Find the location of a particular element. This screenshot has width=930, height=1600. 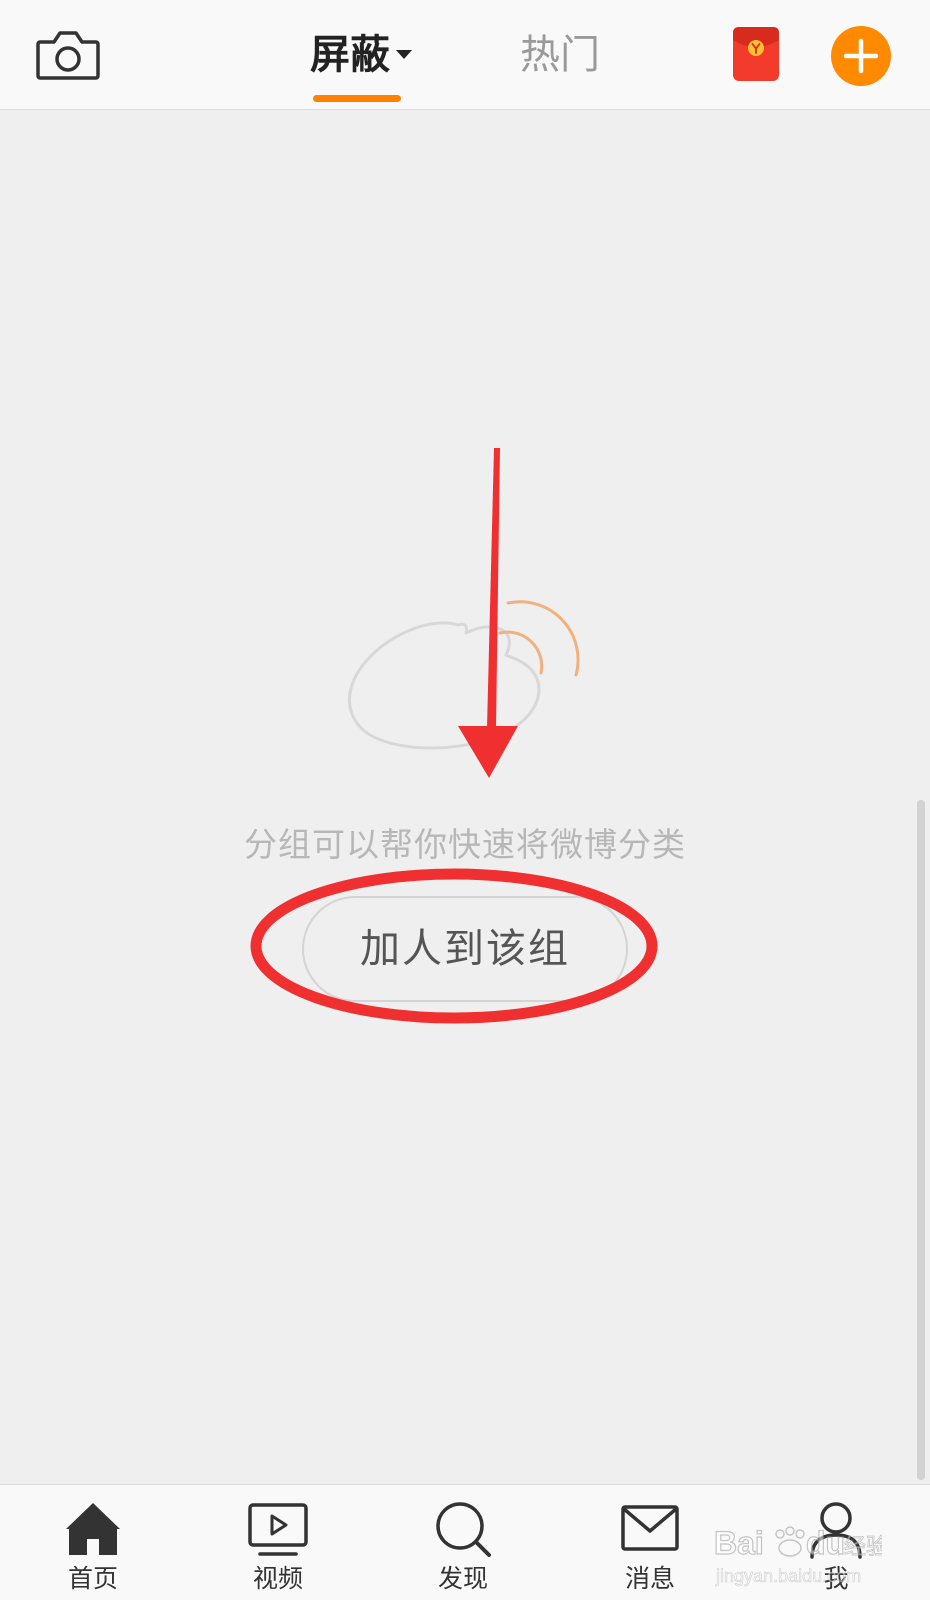

svg-text: jingyan.baidu.com is located at coordinates (788, 1576).